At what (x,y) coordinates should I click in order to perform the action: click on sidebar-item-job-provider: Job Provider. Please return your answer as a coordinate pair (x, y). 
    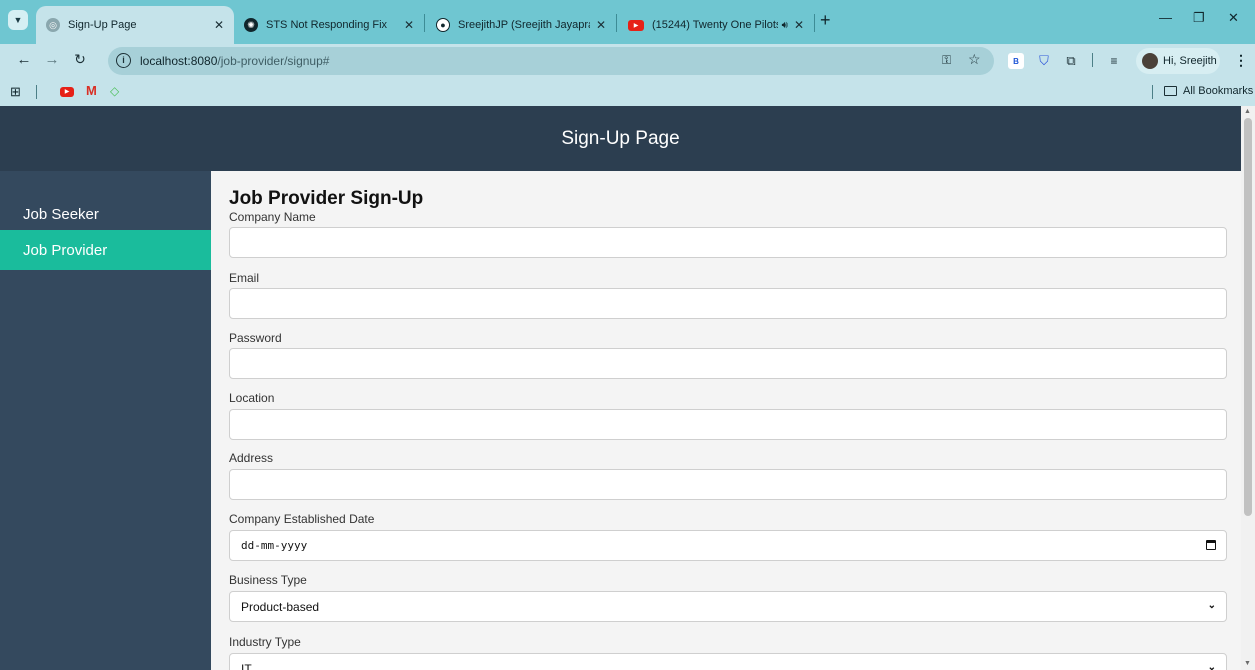
    Looking at the image, I should click on (105, 250).